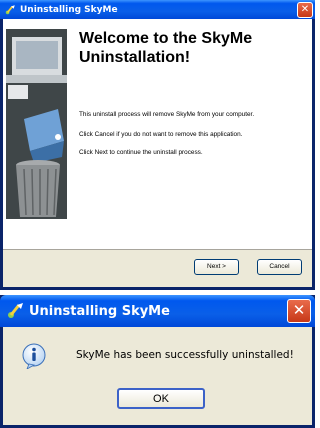 Image resolution: width=320 pixels, height=428 pixels. I want to click on success-message: SkyMe has been successfully uninstalled!, so click(185, 355).